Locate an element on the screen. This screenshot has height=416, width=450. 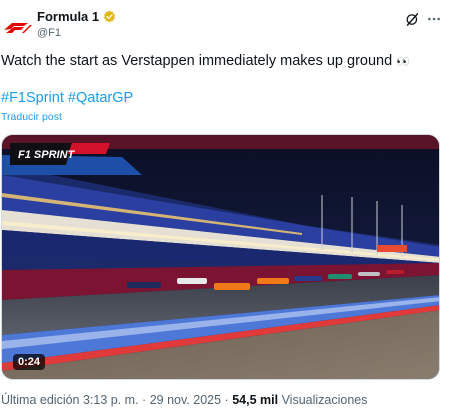
grok-icon is located at coordinates (412, 19).